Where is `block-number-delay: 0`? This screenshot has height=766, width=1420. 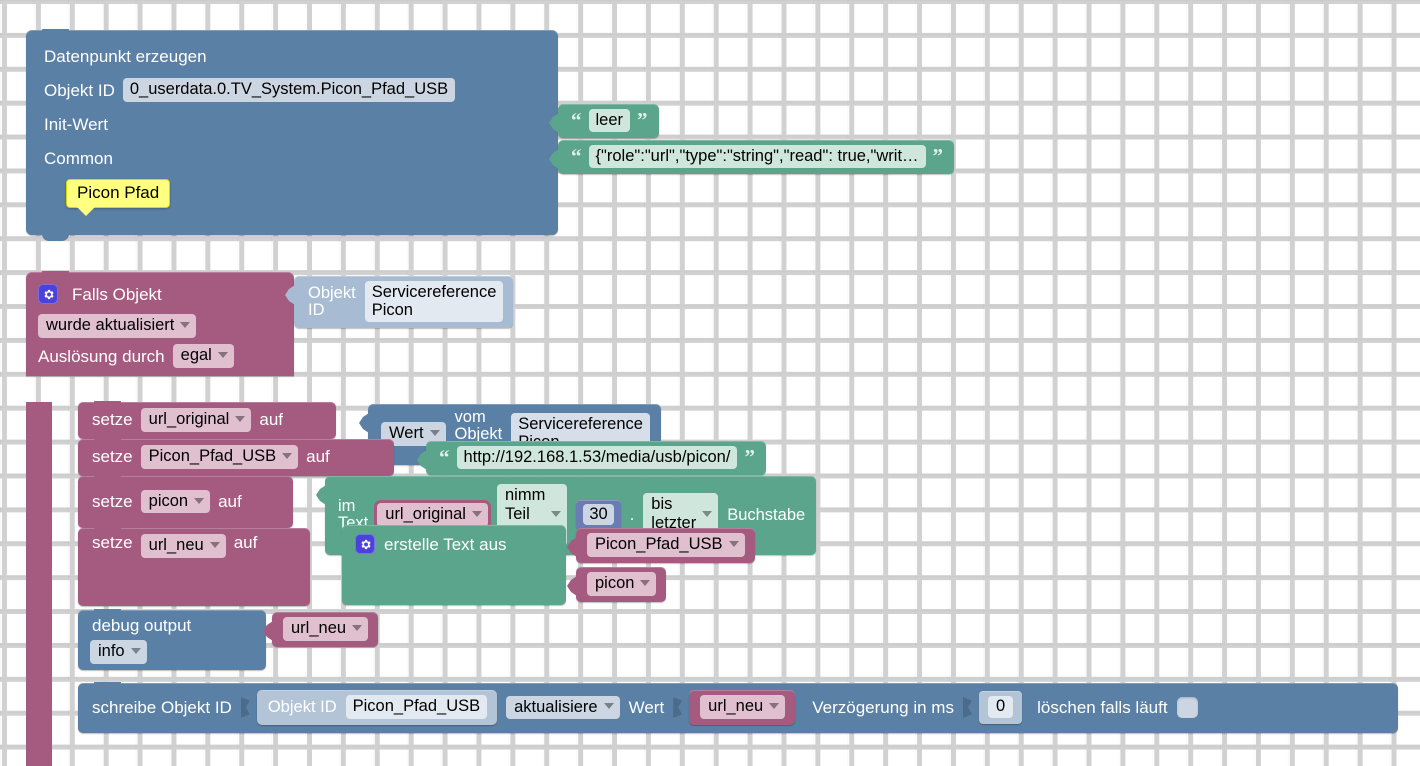
block-number-delay: 0 is located at coordinates (1000, 707).